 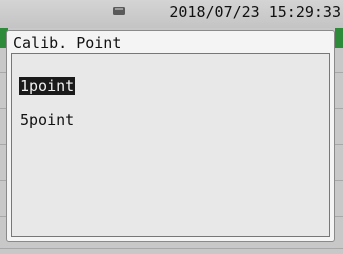 What do you see at coordinates (47, 86) in the screenshot?
I see `option-1point: 1point` at bounding box center [47, 86].